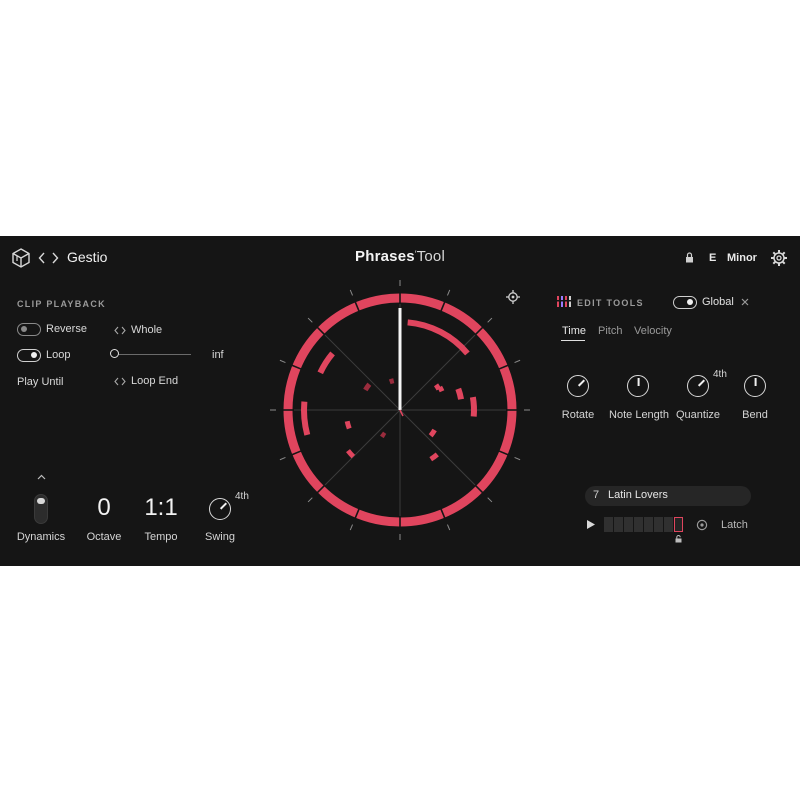 This screenshot has width=800, height=800. What do you see at coordinates (578, 415) in the screenshot?
I see `rotate-label: Rotate` at bounding box center [578, 415].